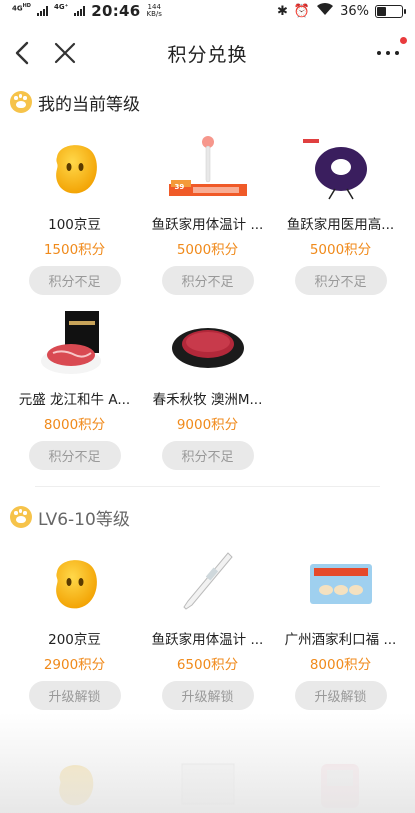 The height and width of the screenshot is (813, 415). I want to click on reward-item: 鱼跃家用体温计 ... 6500积分 升级解锁, so click(207, 622).